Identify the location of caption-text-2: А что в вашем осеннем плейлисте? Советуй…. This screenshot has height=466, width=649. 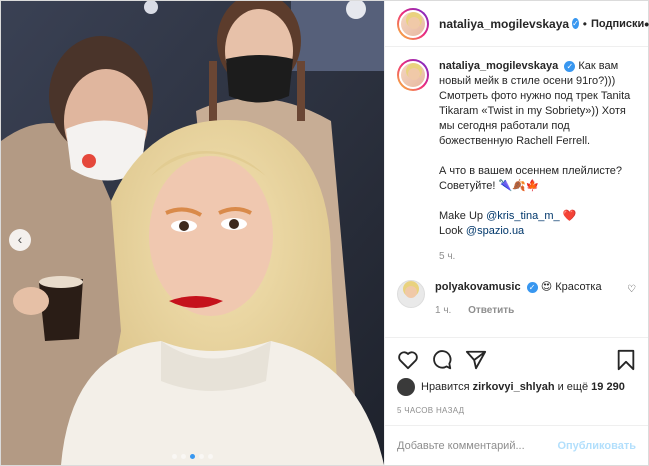
(530, 178).